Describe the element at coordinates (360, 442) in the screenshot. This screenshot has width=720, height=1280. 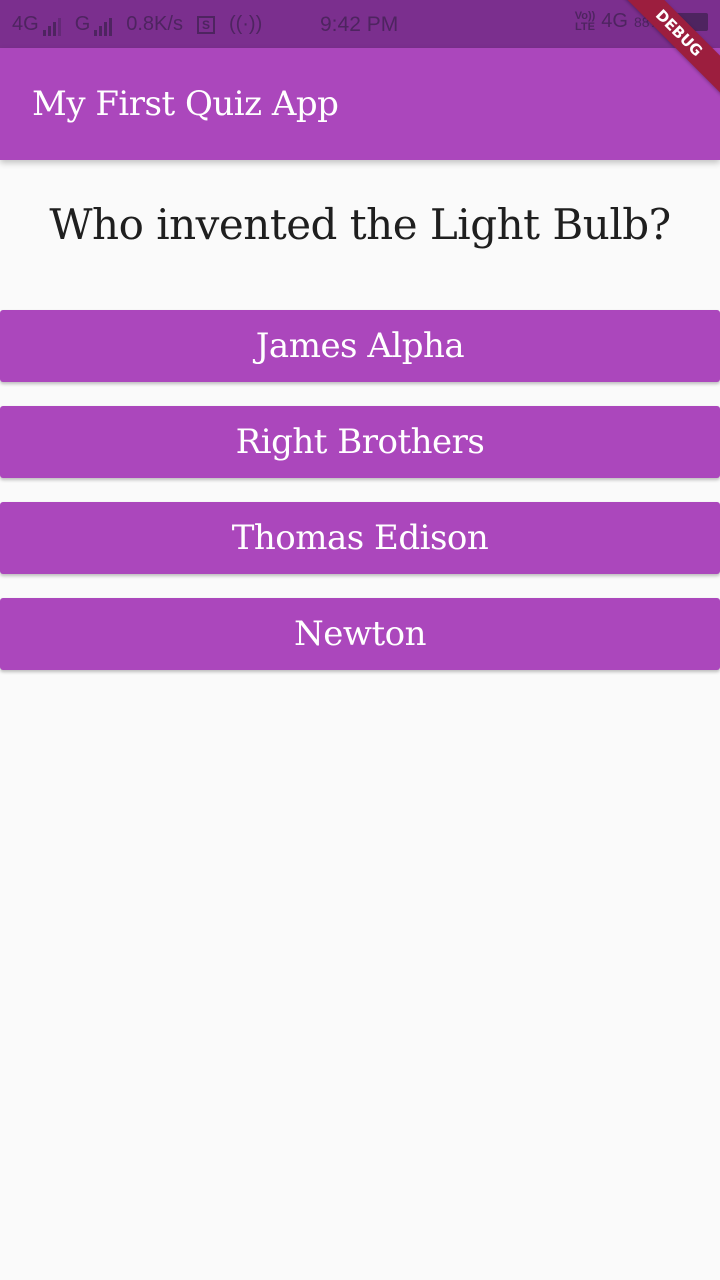
I see `answer-button-right-brothers: Right Brothers` at that location.